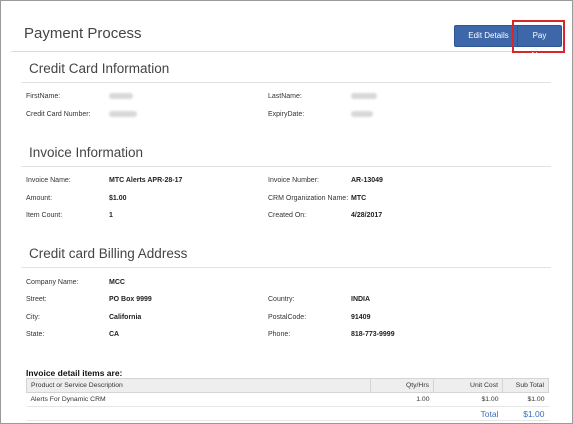 This screenshot has height=424, width=573. What do you see at coordinates (287, 413) in the screenshot?
I see `total-row: Total $1.00` at bounding box center [287, 413].